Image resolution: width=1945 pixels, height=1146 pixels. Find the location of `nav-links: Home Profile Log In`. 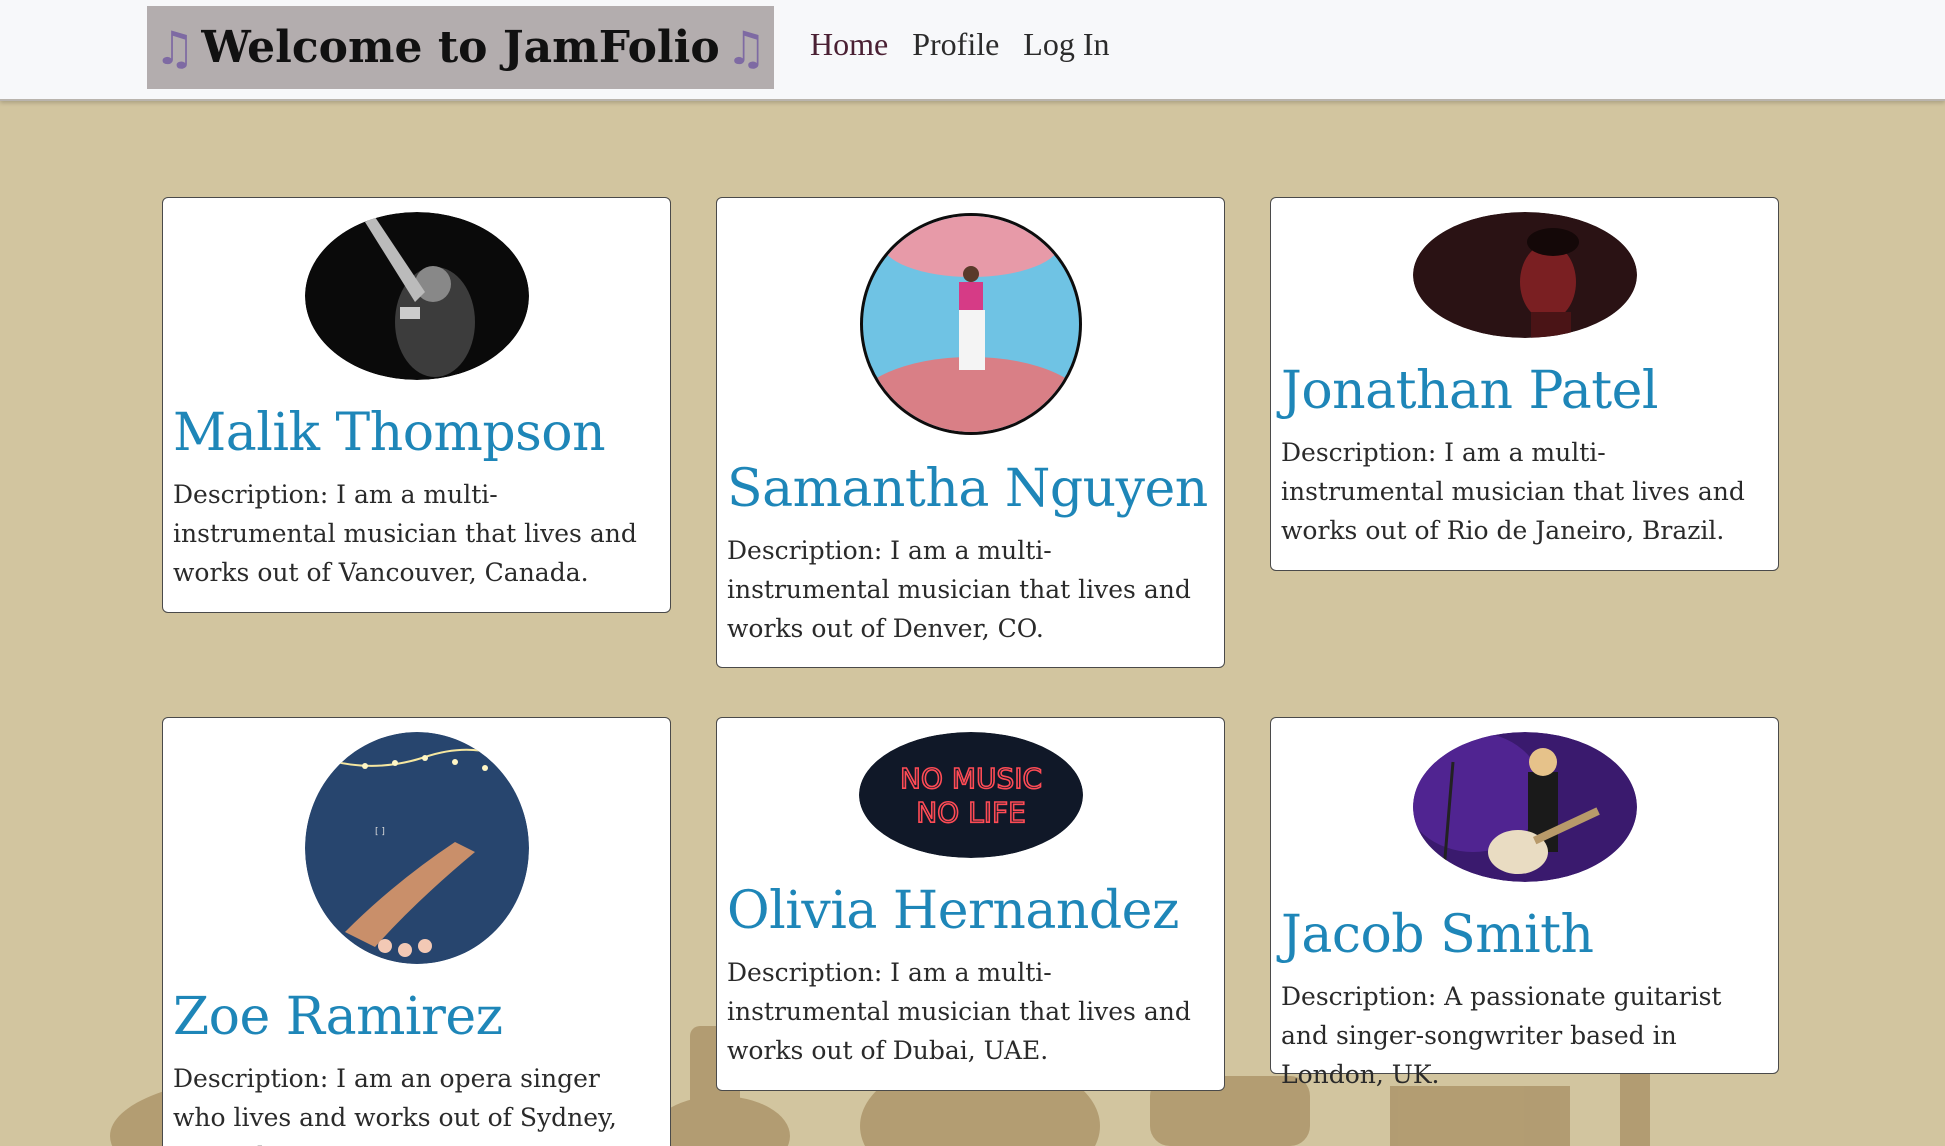

nav-links: Home Profile Log In is located at coordinates (960, 44).